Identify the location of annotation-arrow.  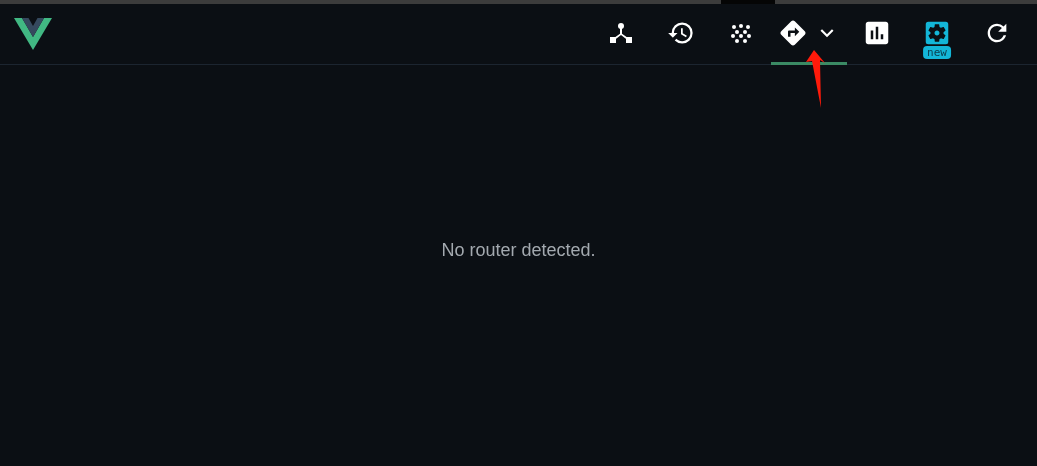
(815, 79).